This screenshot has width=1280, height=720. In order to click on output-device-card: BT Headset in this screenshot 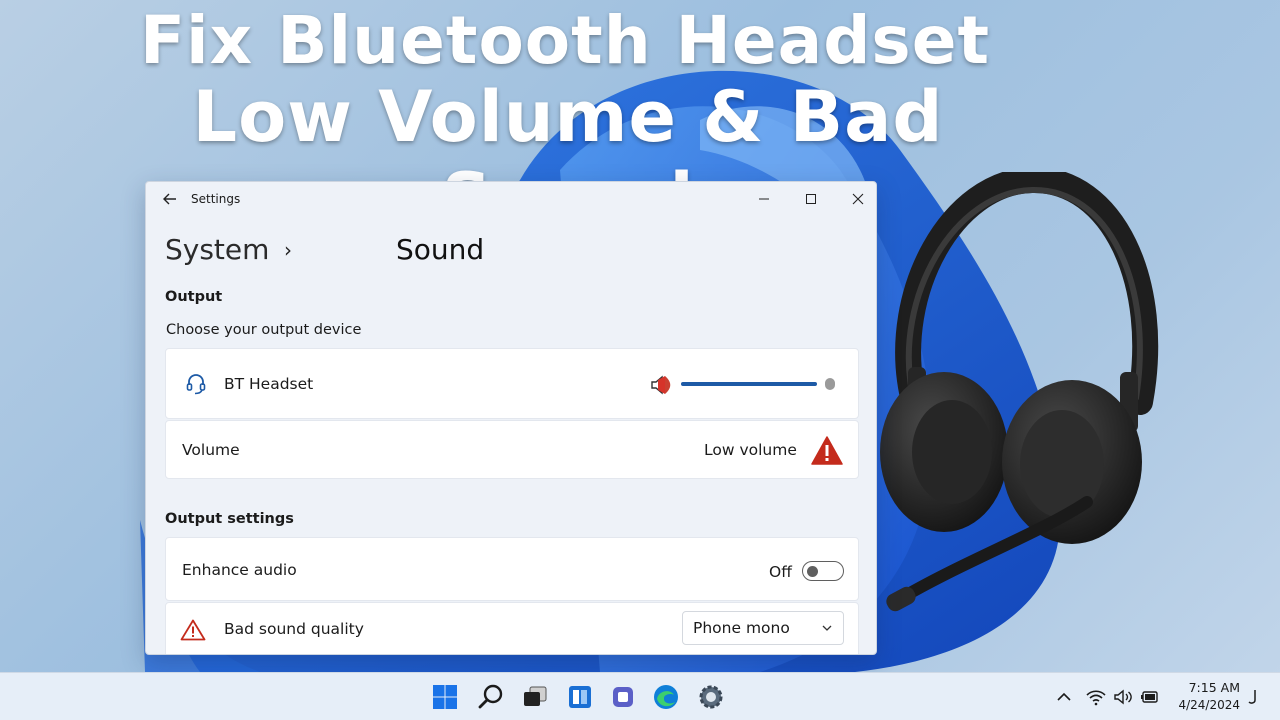, I will do `click(512, 383)`.